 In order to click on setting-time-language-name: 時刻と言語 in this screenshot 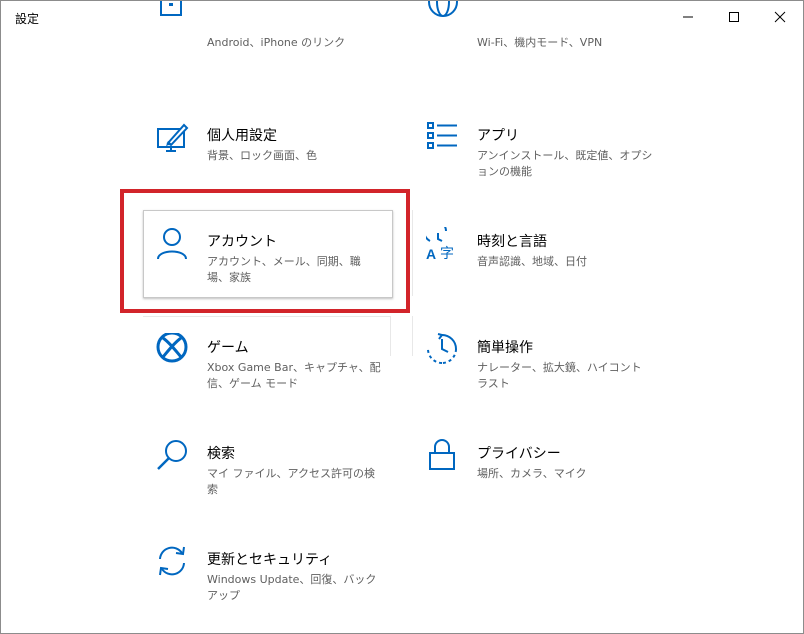, I will do `click(512, 242)`.